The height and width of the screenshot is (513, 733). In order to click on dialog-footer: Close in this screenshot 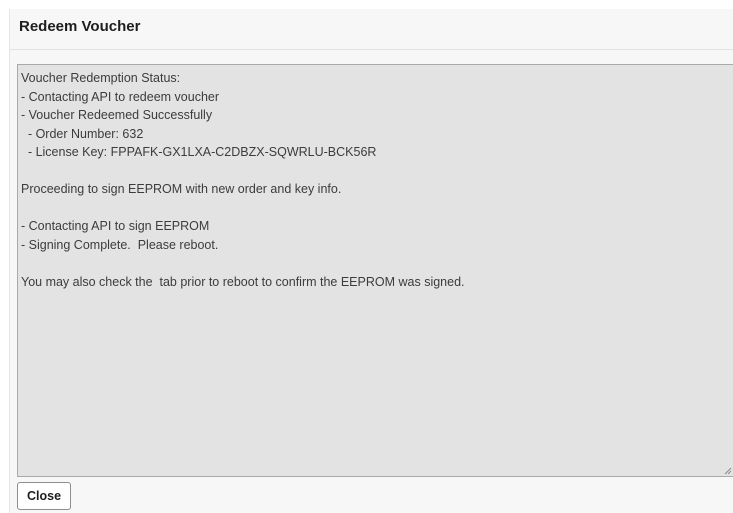, I will do `click(371, 495)`.